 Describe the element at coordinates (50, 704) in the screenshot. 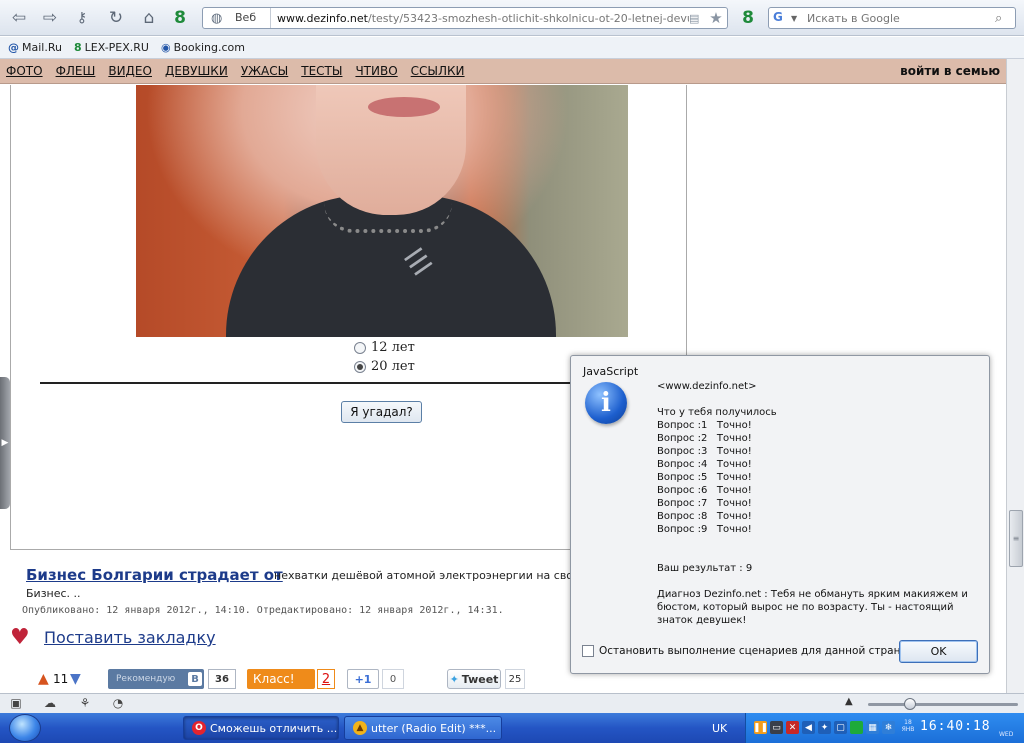

I see `cloud-icon: ☁` at that location.